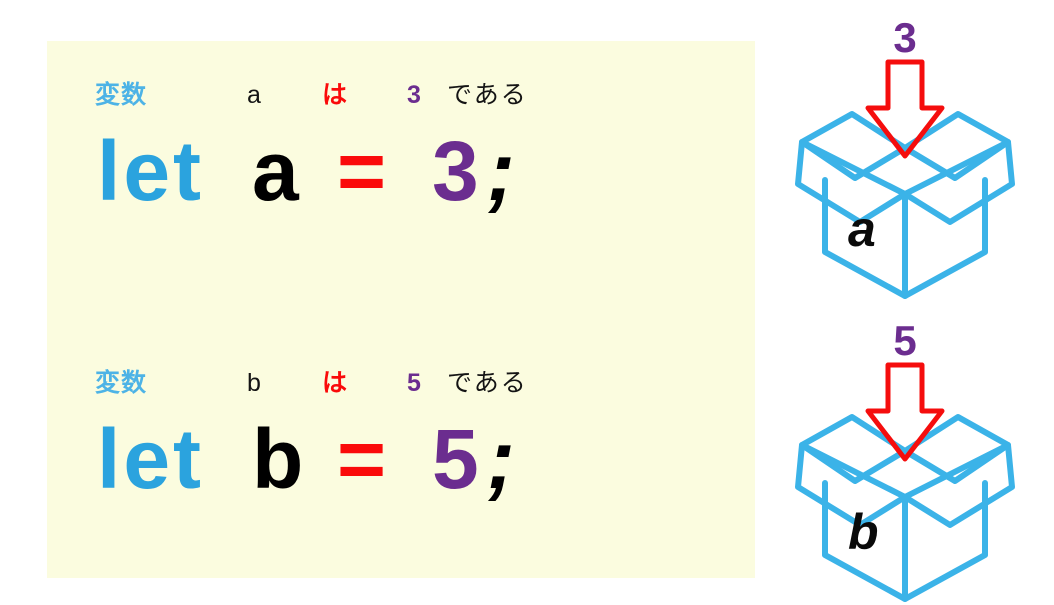  Describe the element at coordinates (414, 383) in the screenshot. I see `annotation-value-b: 5` at that location.